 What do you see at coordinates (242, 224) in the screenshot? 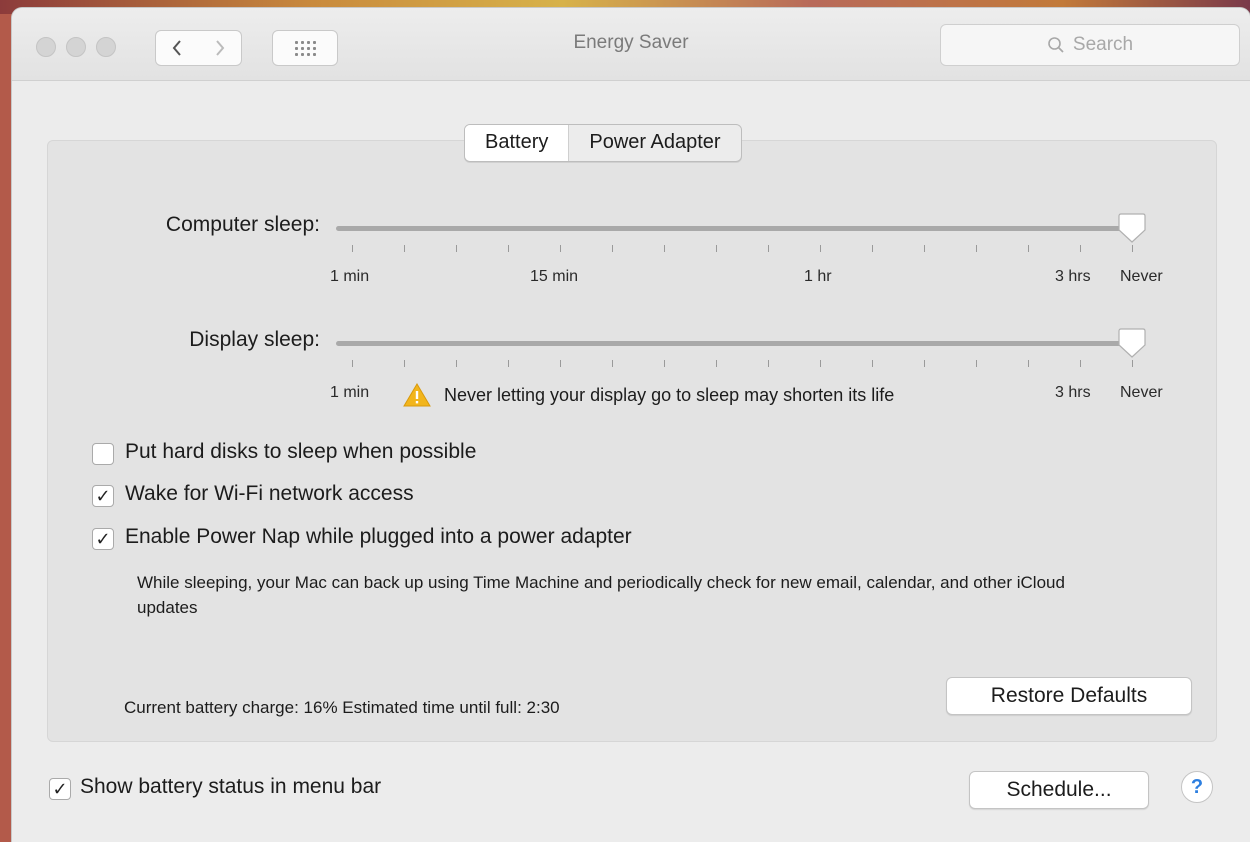
I see `computer-sleep-label: Computer sleep:` at bounding box center [242, 224].